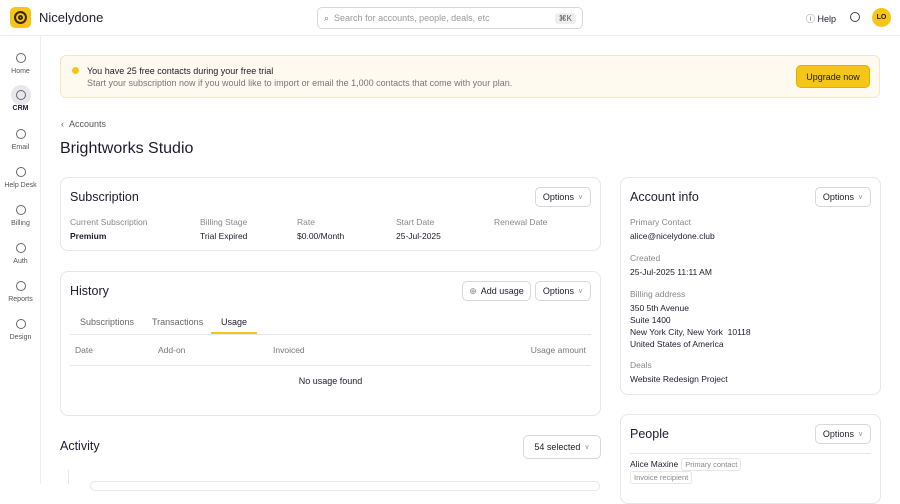 The width and height of the screenshot is (900, 504). What do you see at coordinates (833, 76) in the screenshot?
I see `upgrade-button: Upgrade now` at bounding box center [833, 76].